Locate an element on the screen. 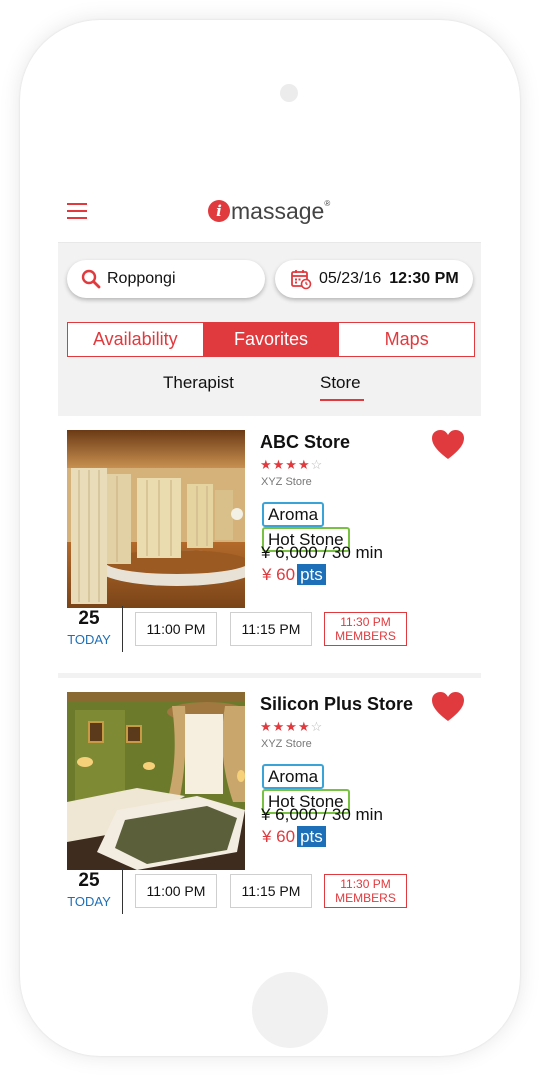  view-tabs: Availability Favorites Maps is located at coordinates (271, 339).